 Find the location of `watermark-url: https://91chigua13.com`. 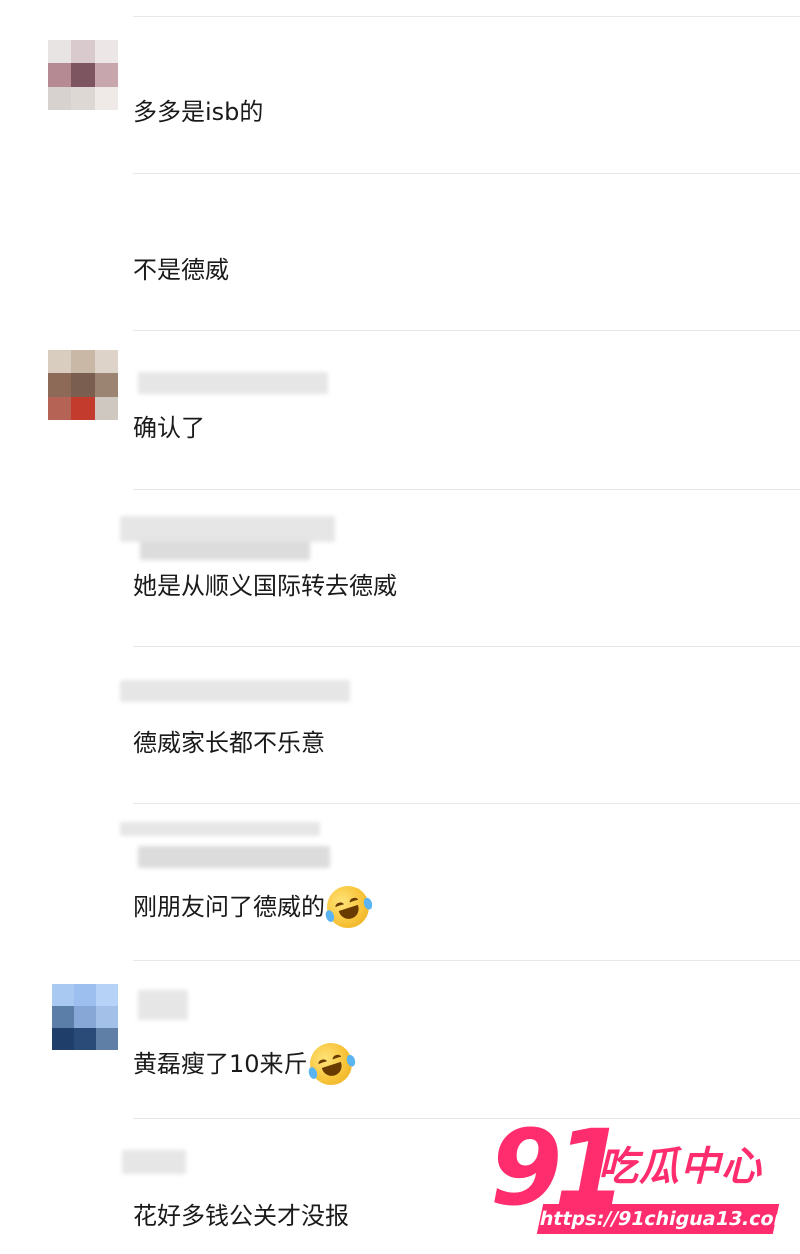

watermark-url: https://91chigua13.com is located at coordinates (666, 1219).